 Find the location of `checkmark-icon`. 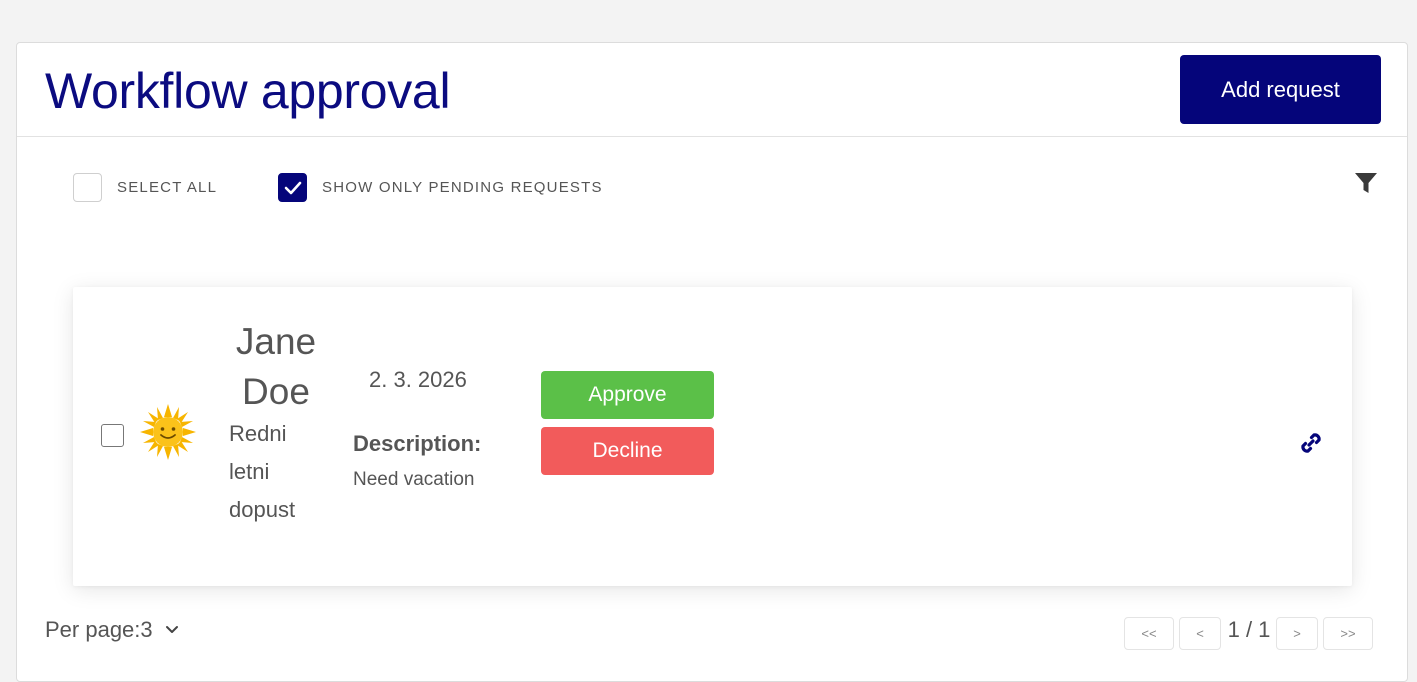

checkmark-icon is located at coordinates (292, 187).